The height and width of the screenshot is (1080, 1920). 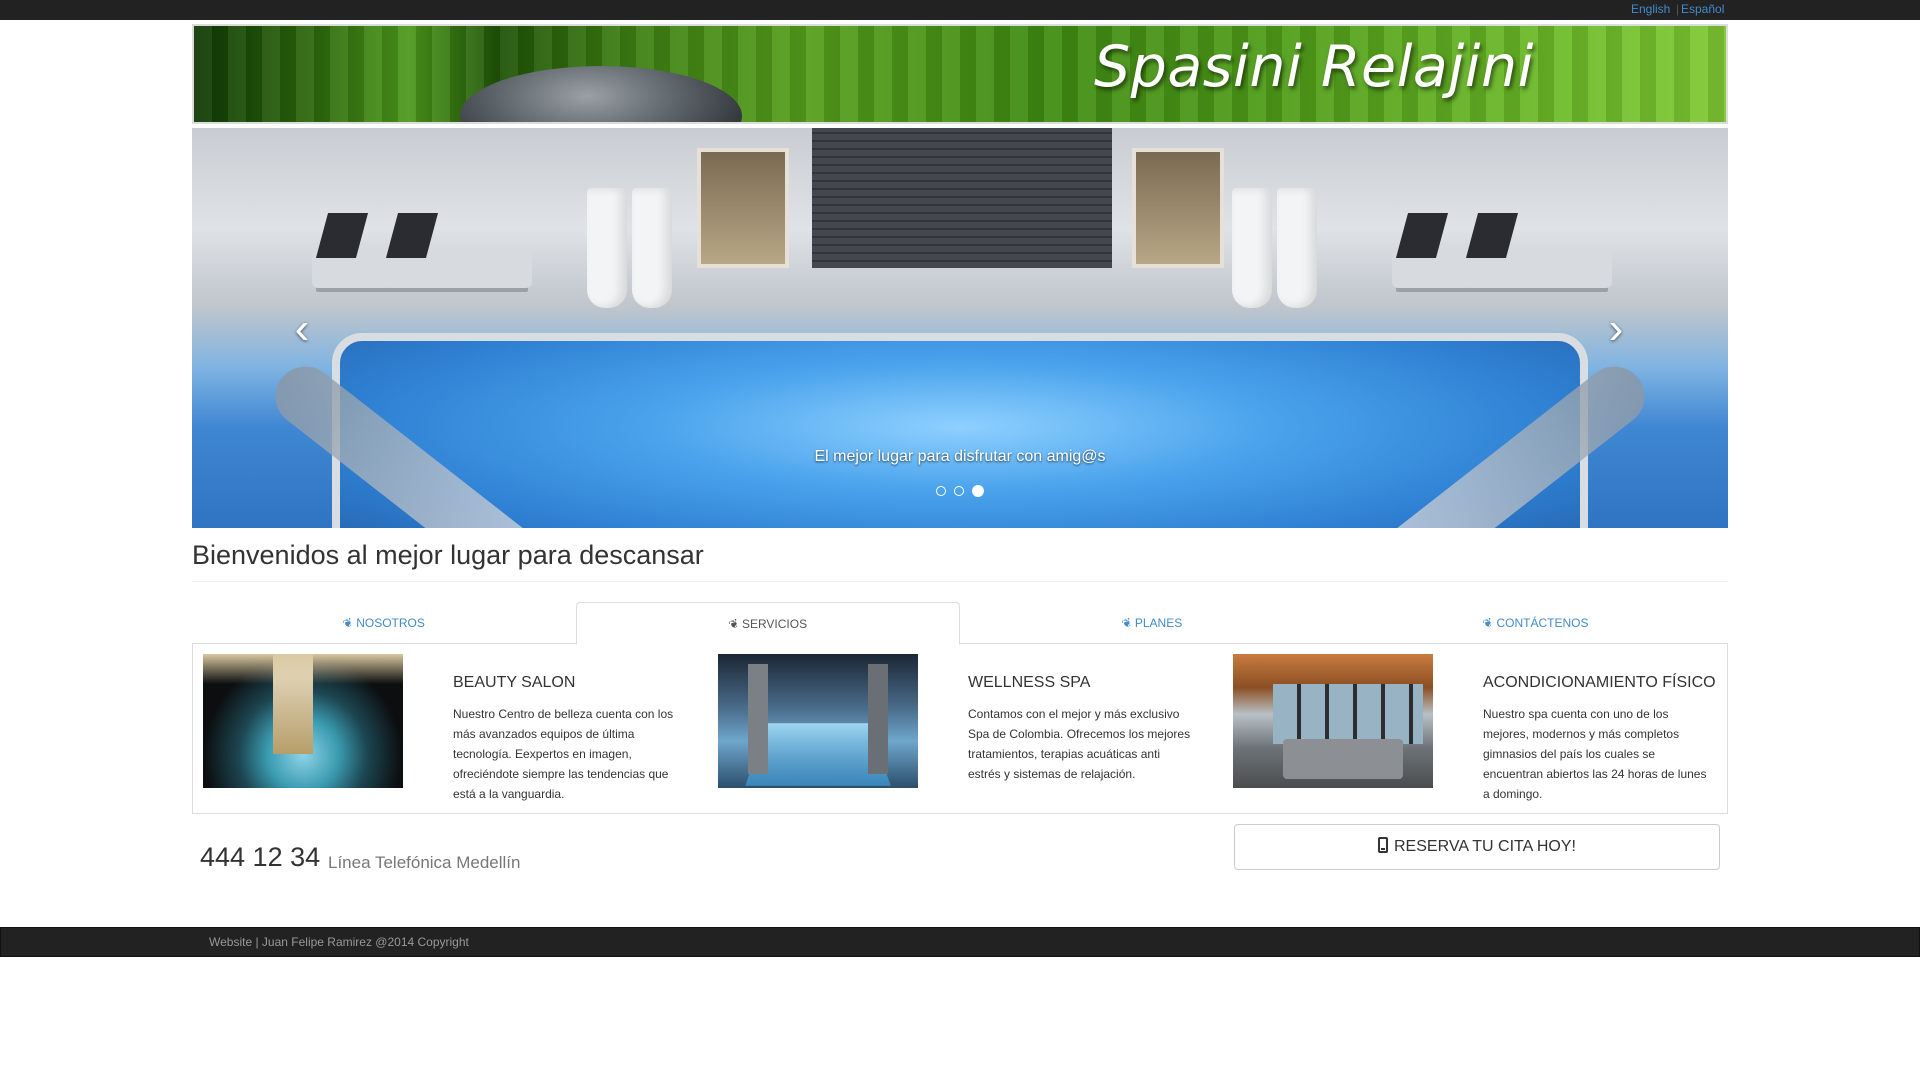 What do you see at coordinates (743, 208) in the screenshot?
I see `slide-image-window-left` at bounding box center [743, 208].